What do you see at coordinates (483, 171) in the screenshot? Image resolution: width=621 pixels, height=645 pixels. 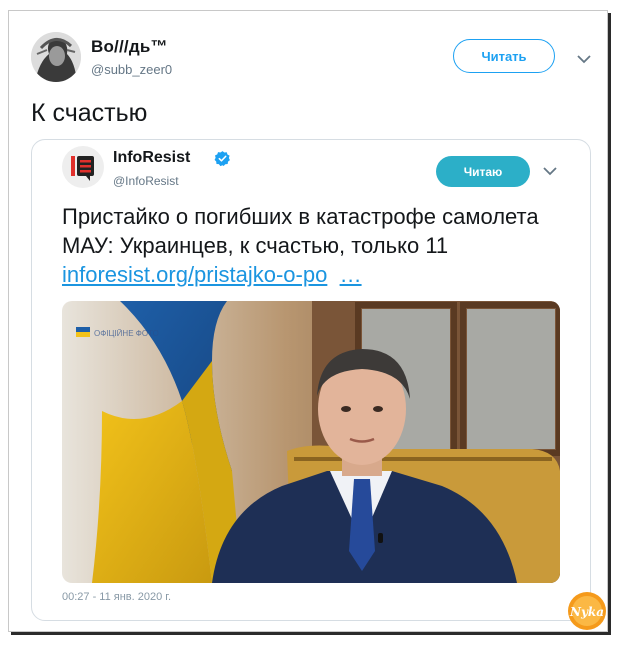 I see `following-button: Читаю` at bounding box center [483, 171].